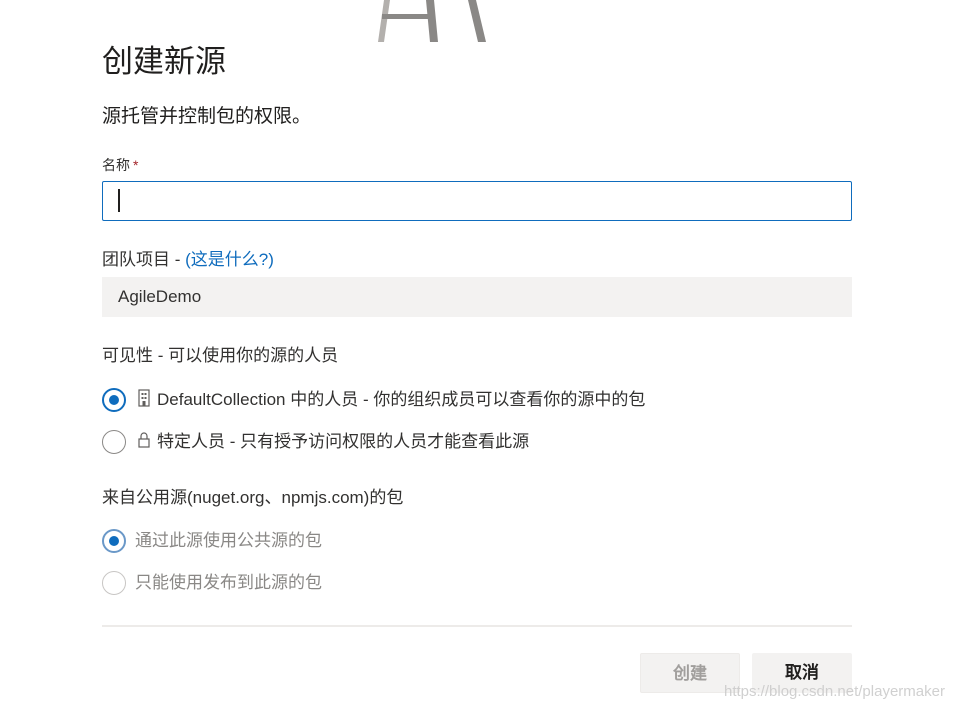 The image size is (967, 711). I want to click on footer-divider, so click(477, 626).